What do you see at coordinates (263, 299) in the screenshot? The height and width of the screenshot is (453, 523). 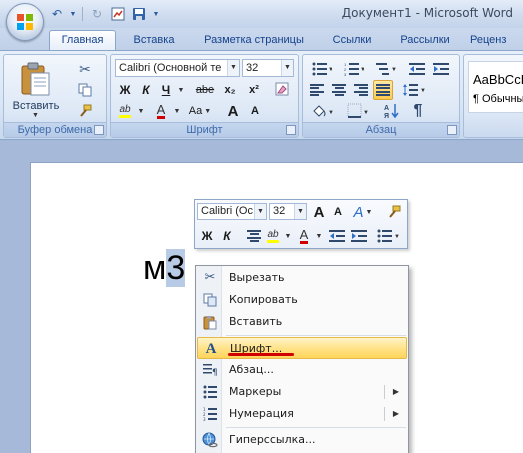 I see `menu-item-copy-label: Копировать` at bounding box center [263, 299].